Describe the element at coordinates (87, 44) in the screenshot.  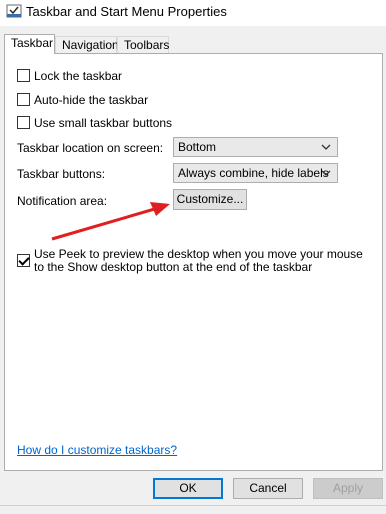
I see `tab-navigation: Navigation` at that location.